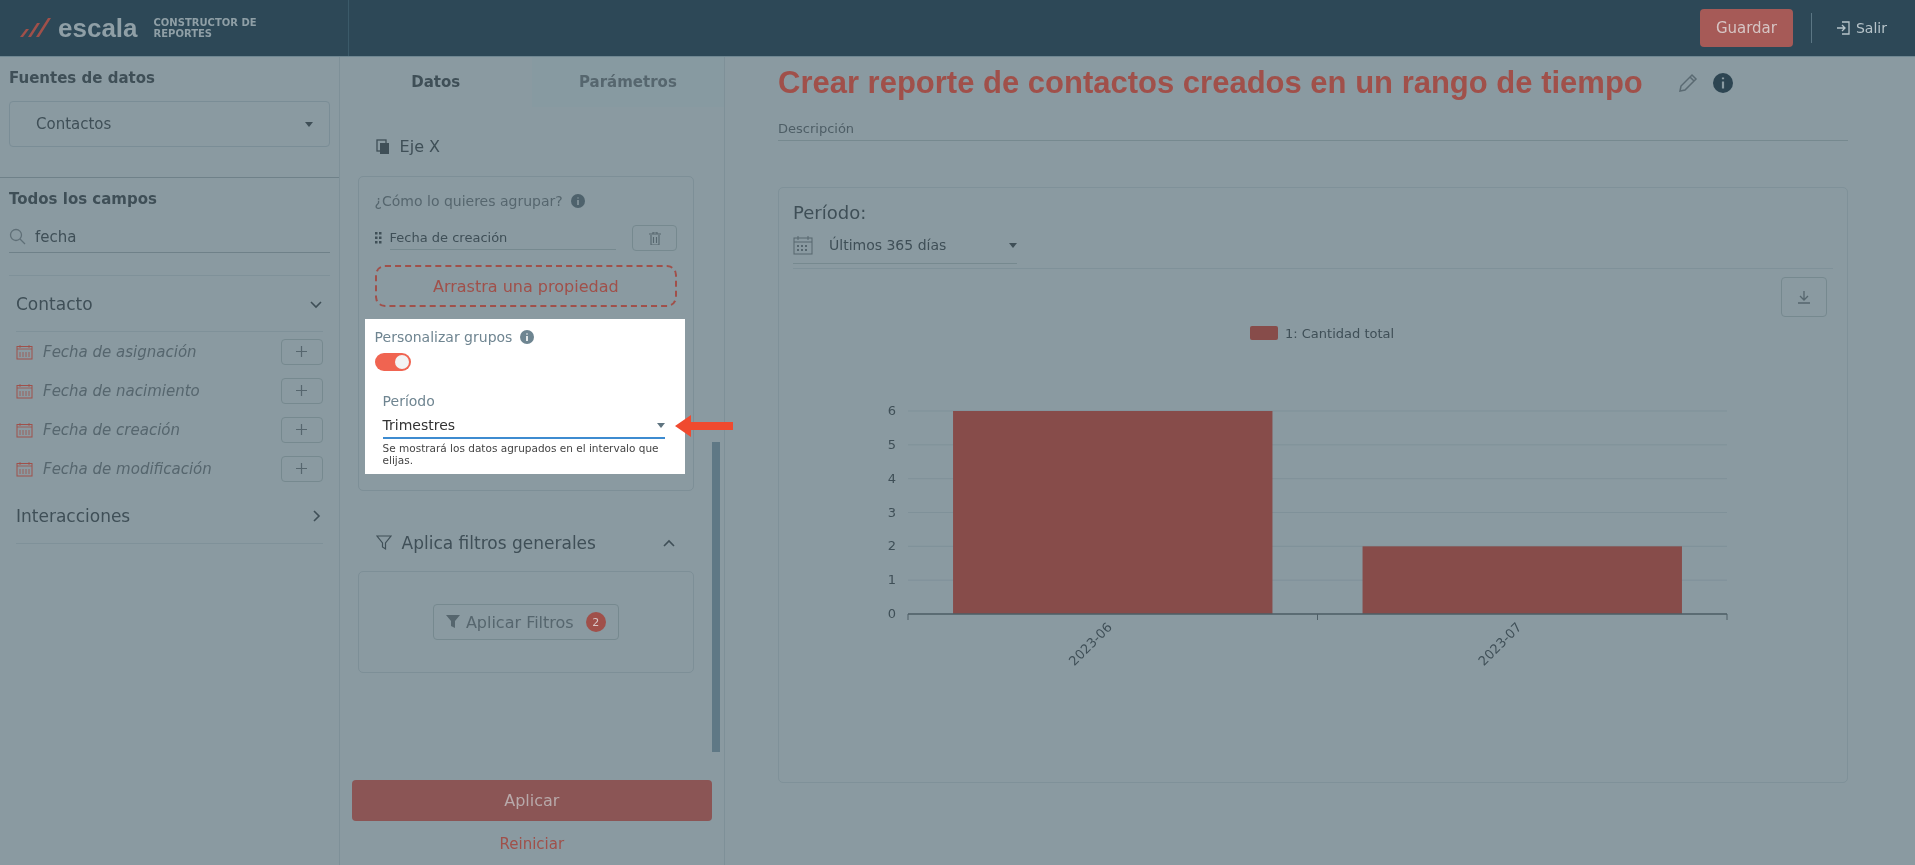 The height and width of the screenshot is (865, 1915). What do you see at coordinates (378, 238) in the screenshot?
I see `drag-handle-icon` at bounding box center [378, 238].